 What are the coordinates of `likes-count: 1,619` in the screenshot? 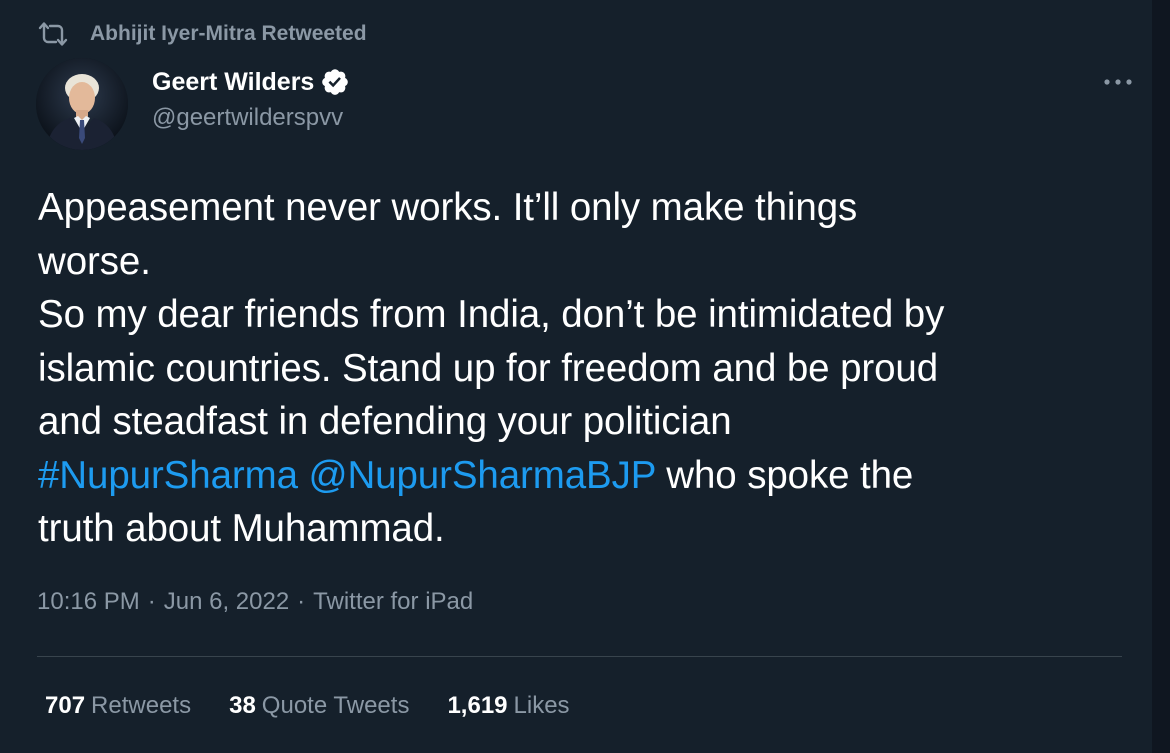 It's located at (477, 705).